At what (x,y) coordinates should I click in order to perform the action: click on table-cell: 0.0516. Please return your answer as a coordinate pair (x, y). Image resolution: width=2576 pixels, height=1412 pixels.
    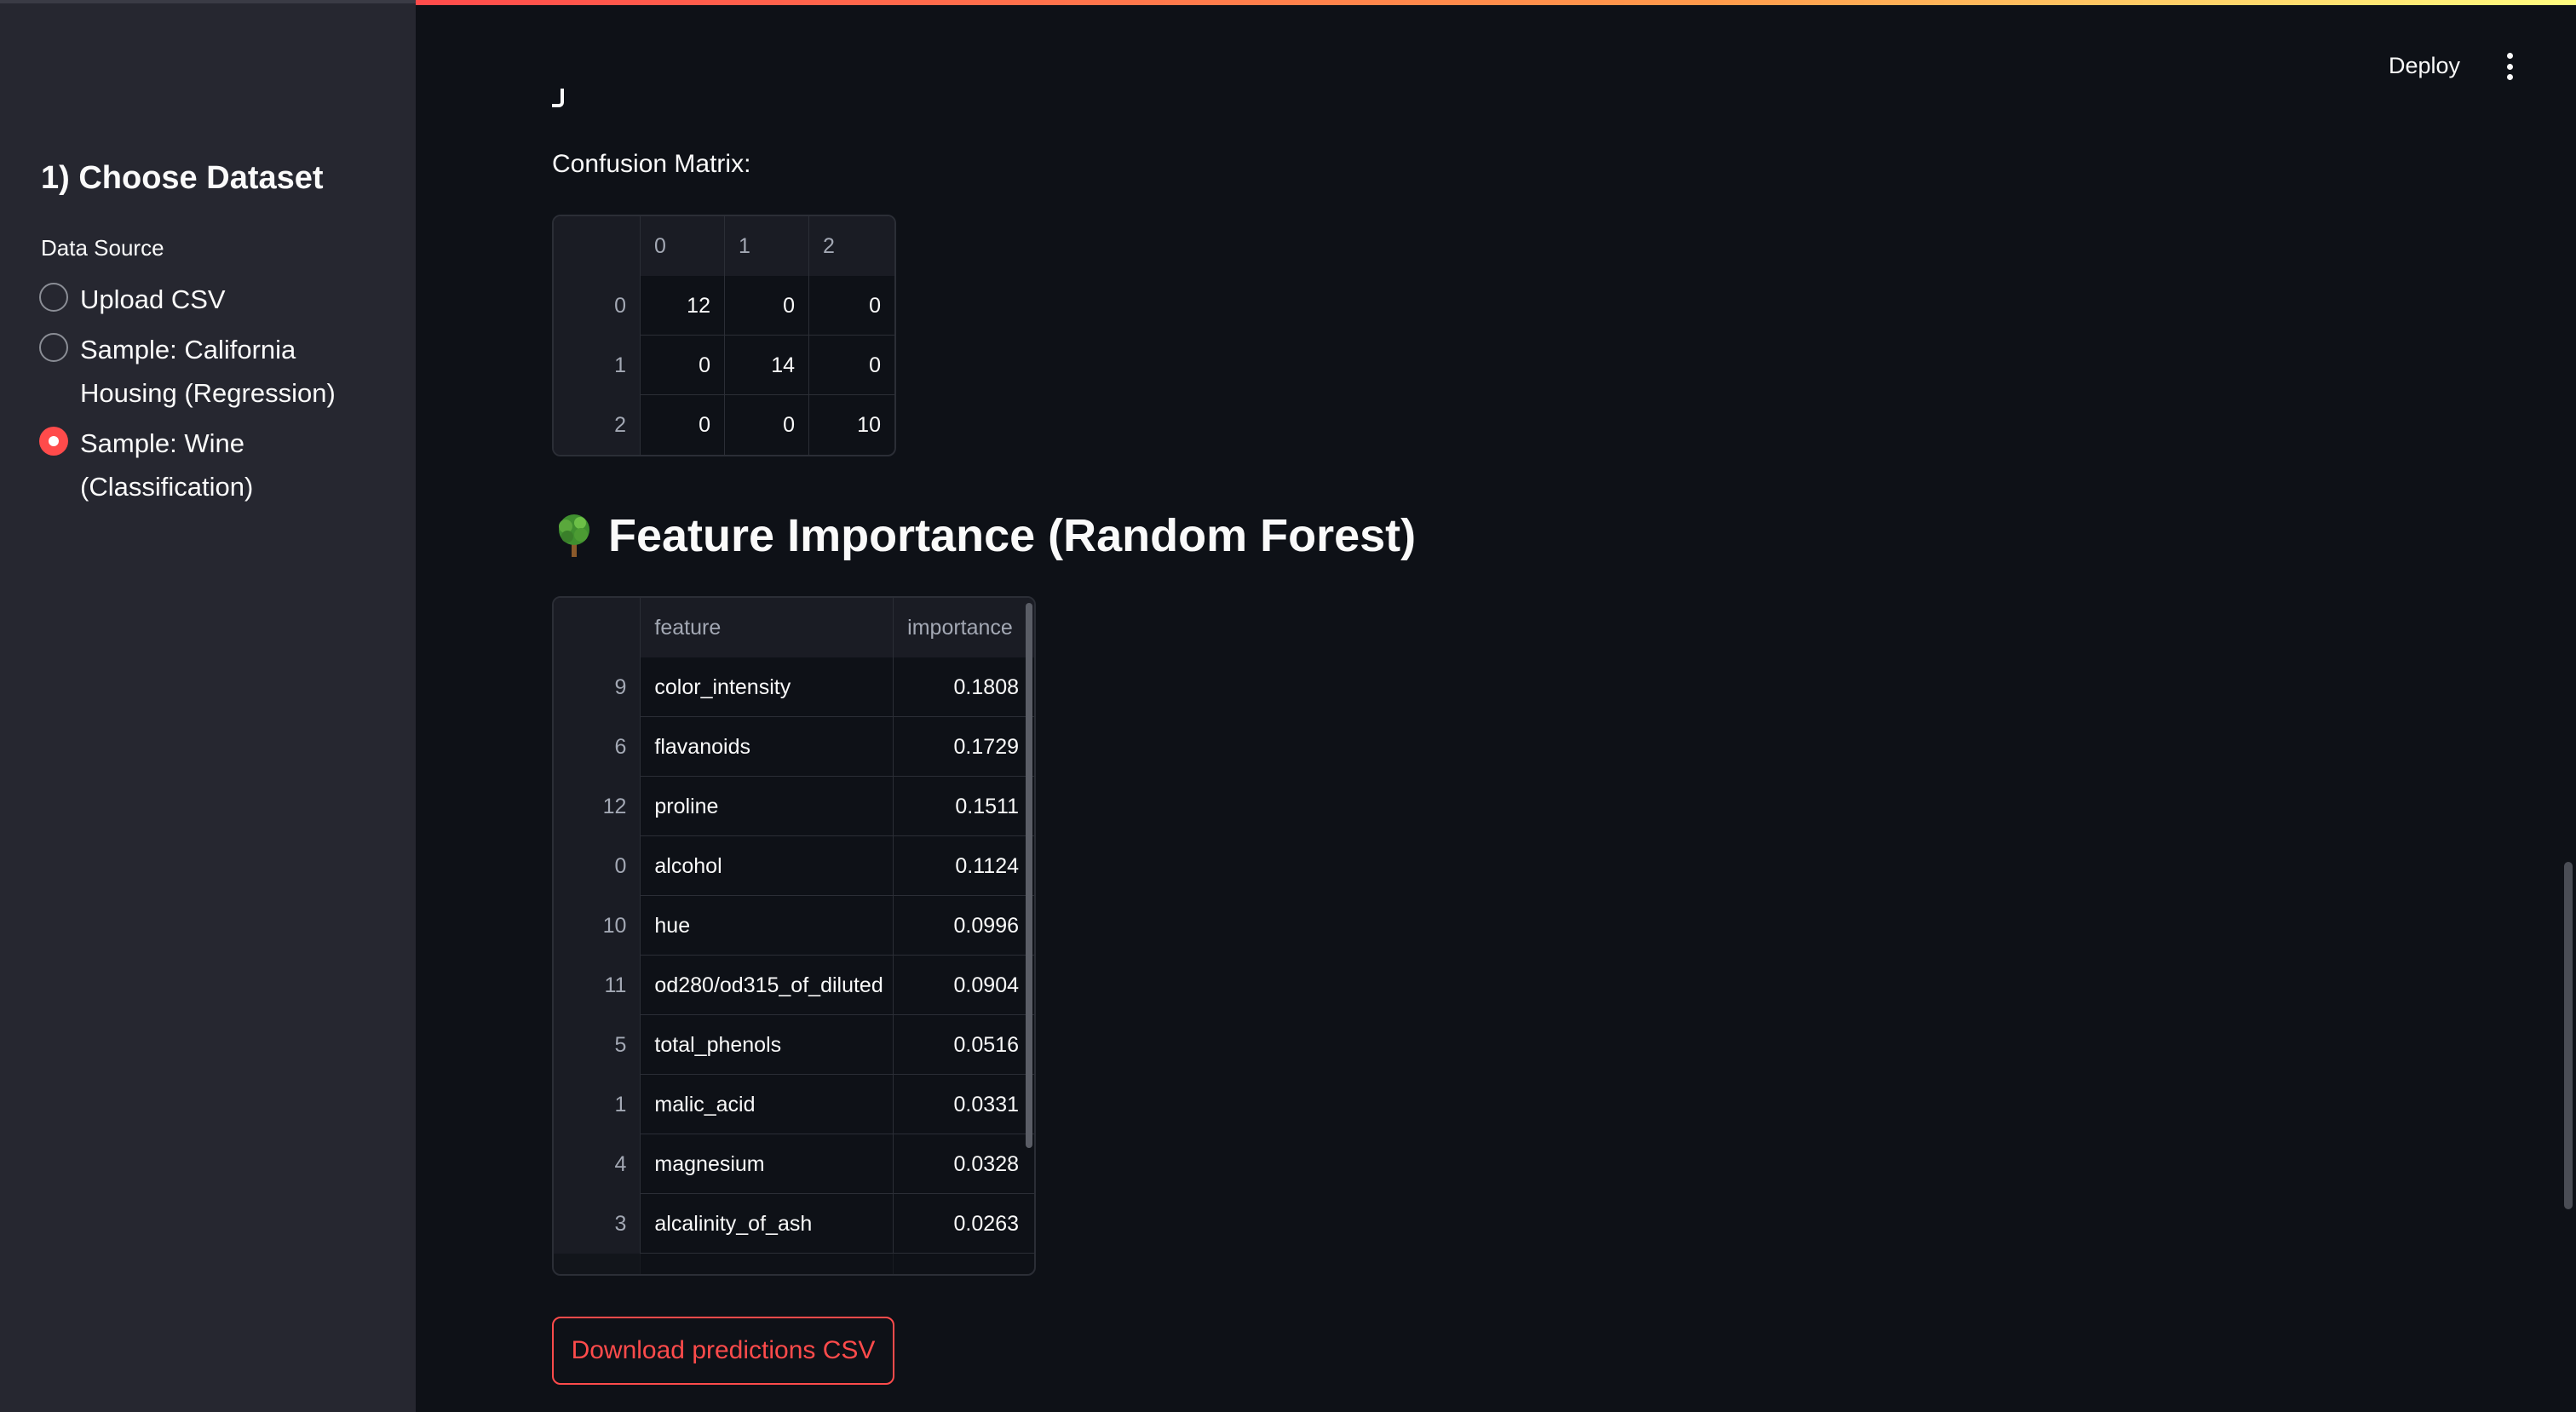
    Looking at the image, I should click on (986, 1044).